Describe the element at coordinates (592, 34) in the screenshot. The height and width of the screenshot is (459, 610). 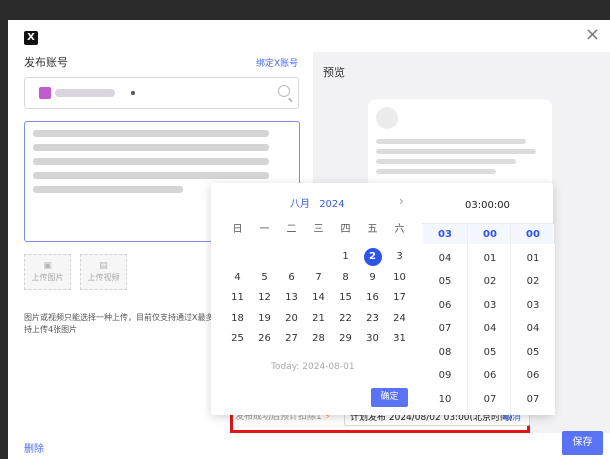
I see `close-icon: ×` at that location.